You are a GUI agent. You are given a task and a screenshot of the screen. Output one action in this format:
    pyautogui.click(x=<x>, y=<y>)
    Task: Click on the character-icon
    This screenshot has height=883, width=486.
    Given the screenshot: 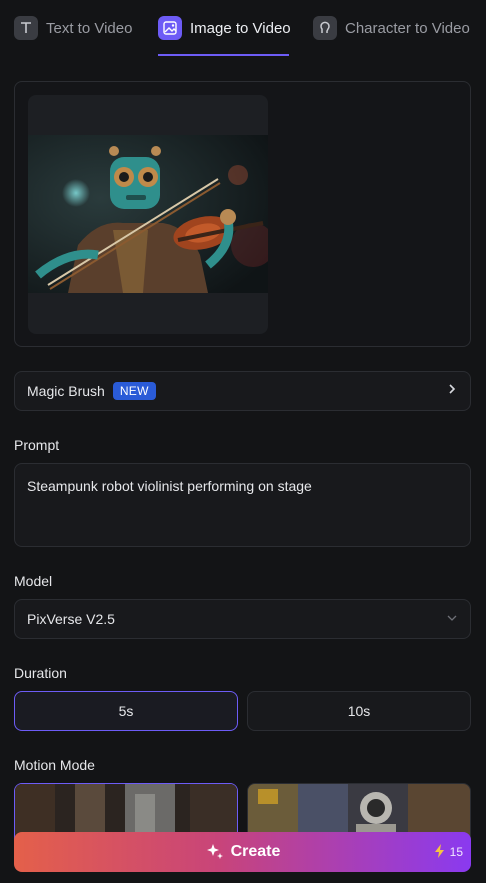 What is the action you would take?
    pyautogui.click(x=325, y=28)
    